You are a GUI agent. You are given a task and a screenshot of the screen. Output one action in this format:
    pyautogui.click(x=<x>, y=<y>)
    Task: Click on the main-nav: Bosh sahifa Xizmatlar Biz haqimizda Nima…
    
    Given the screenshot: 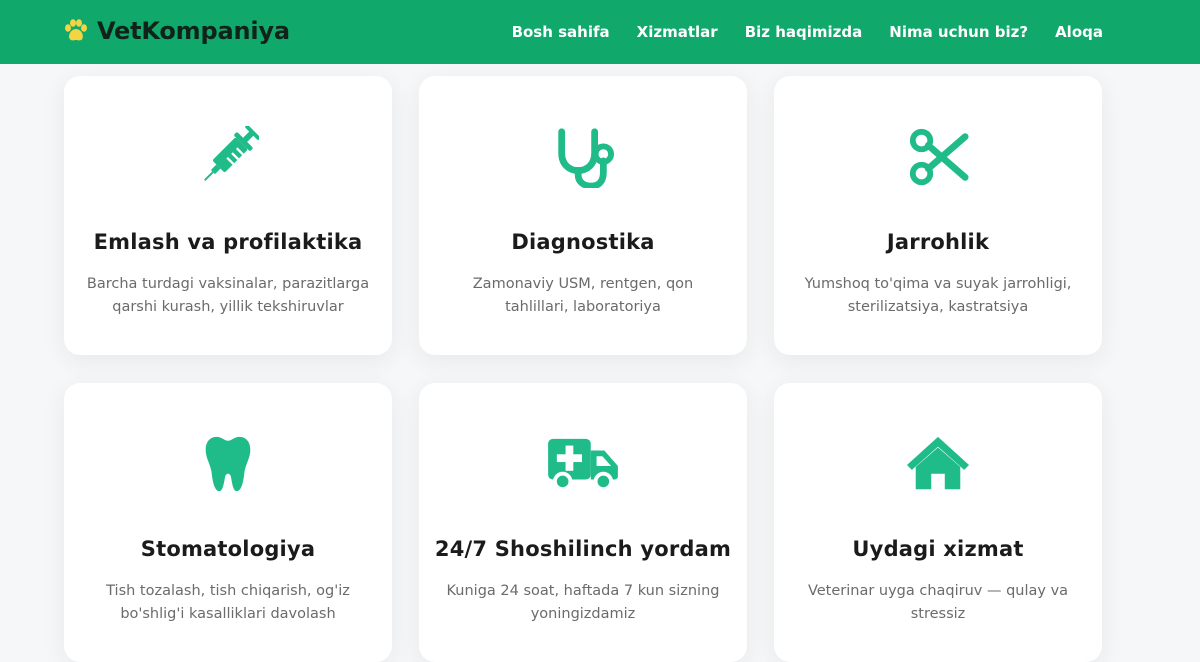 What is the action you would take?
    pyautogui.click(x=807, y=32)
    